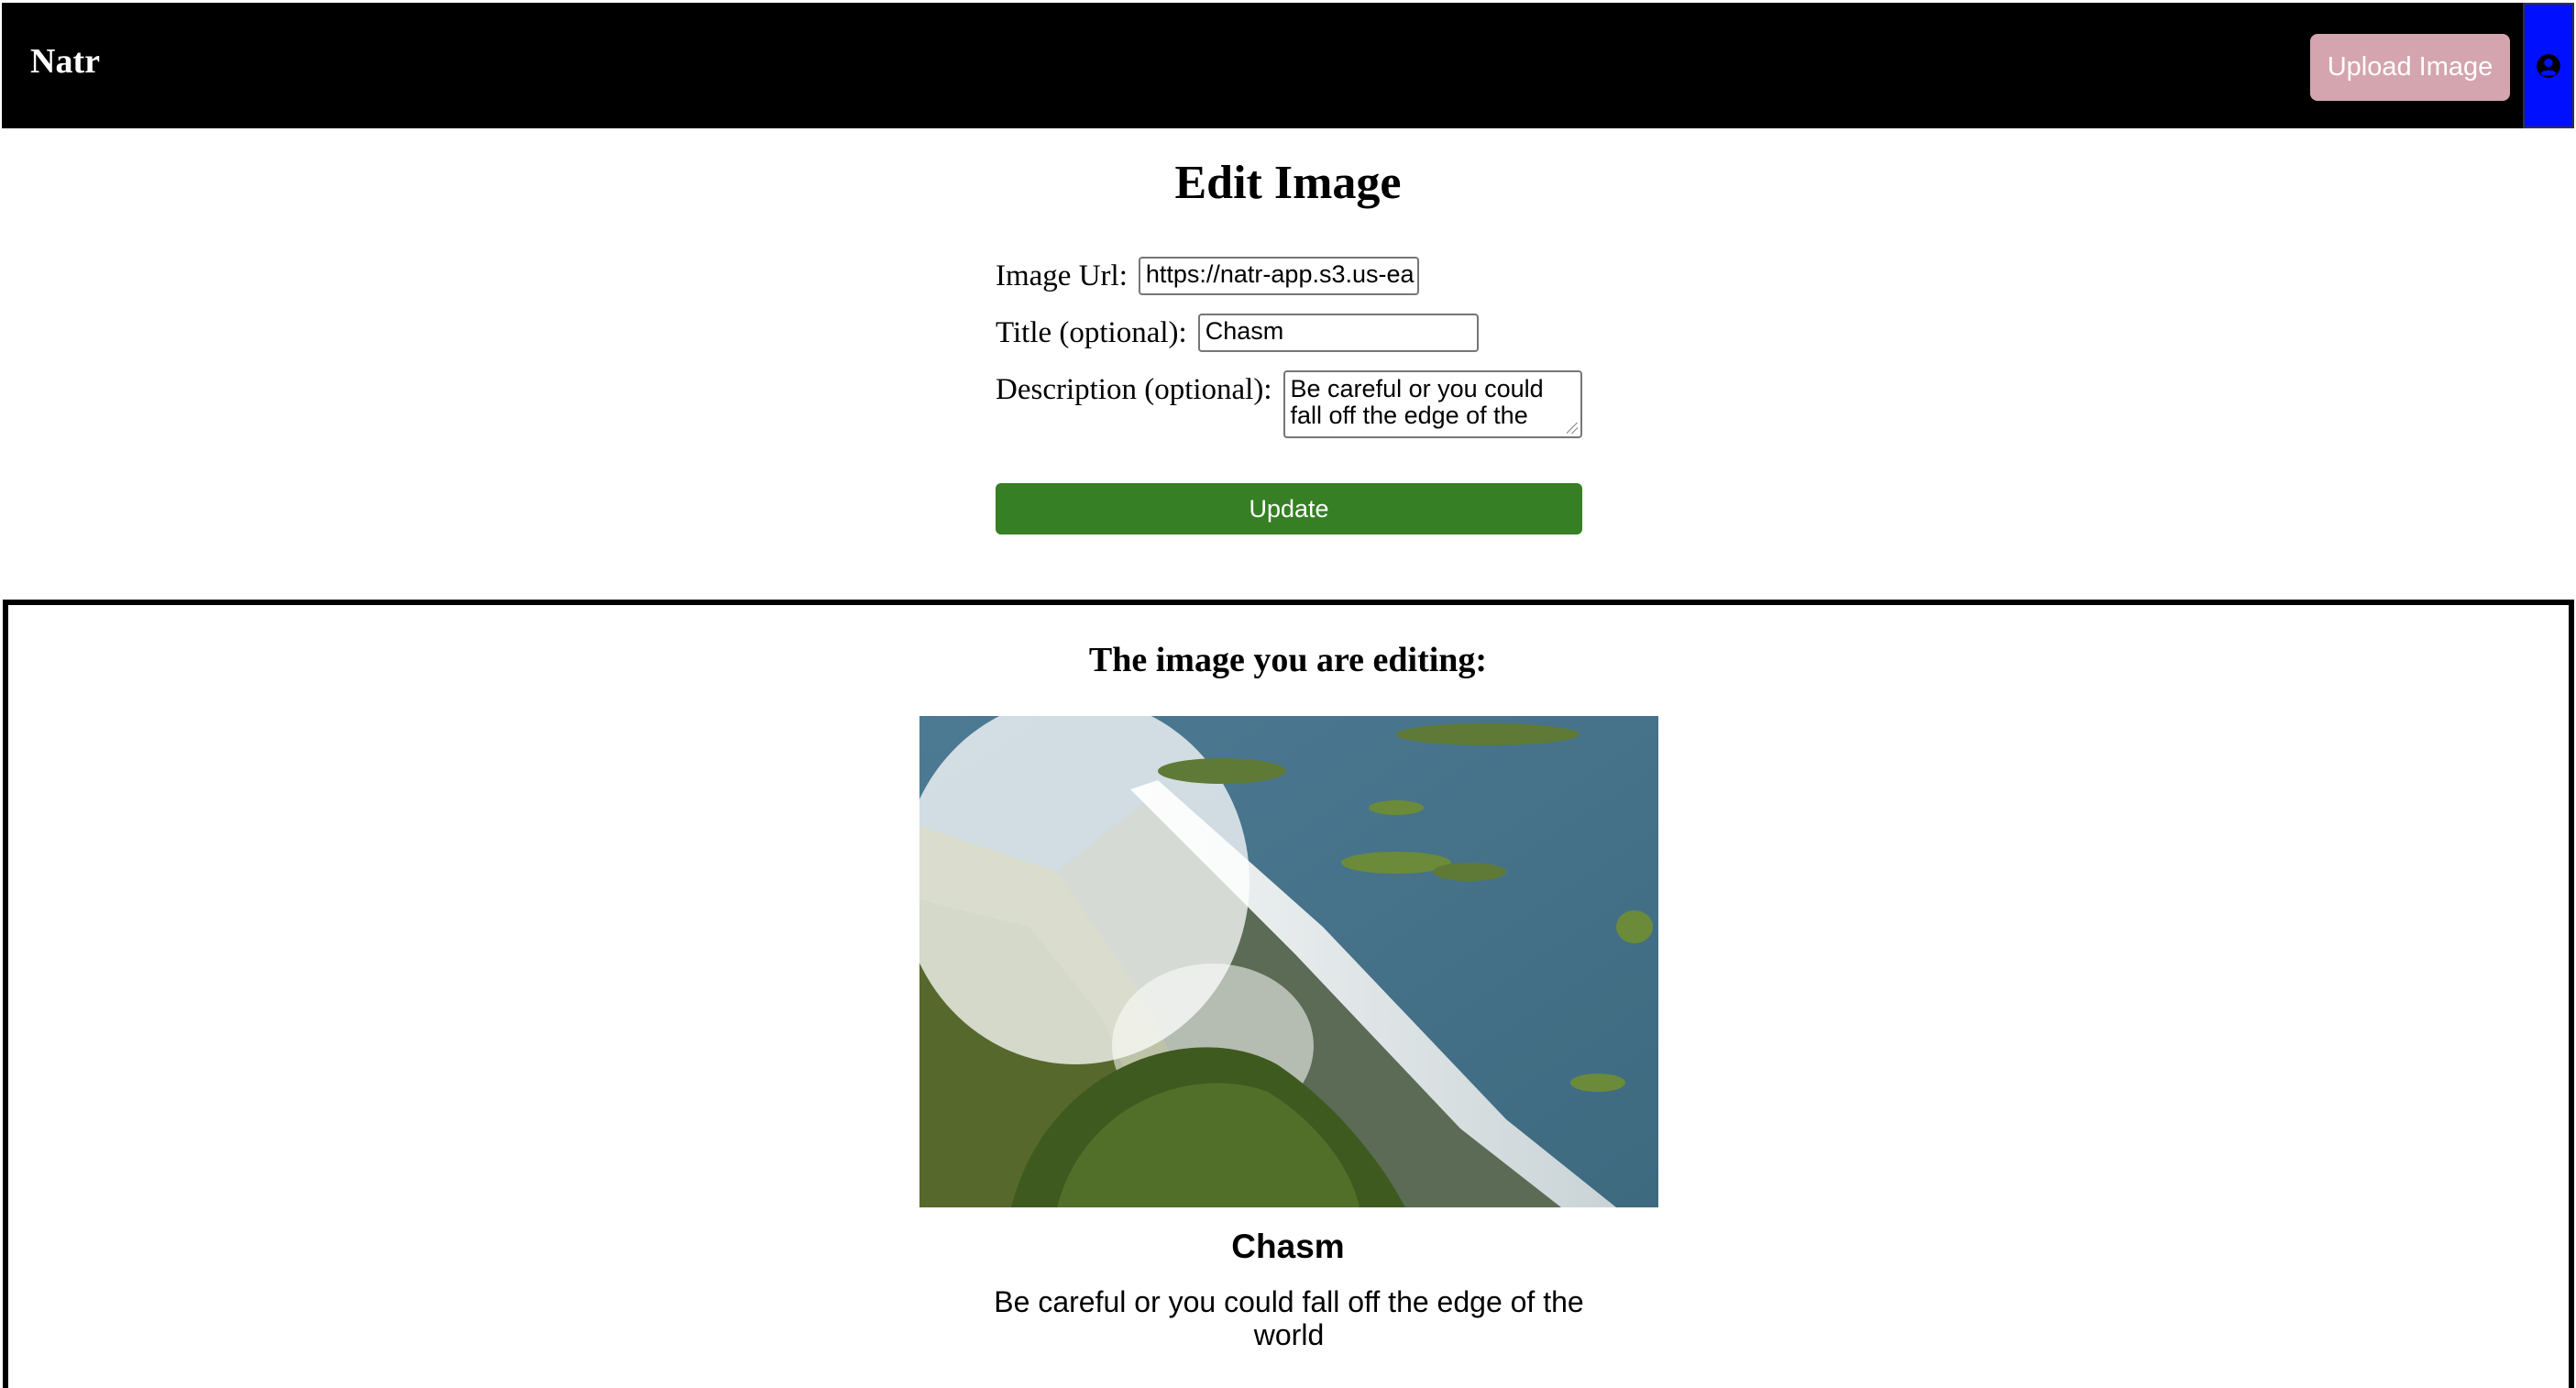  What do you see at coordinates (1338, 333) in the screenshot?
I see `title-input: Chasm` at bounding box center [1338, 333].